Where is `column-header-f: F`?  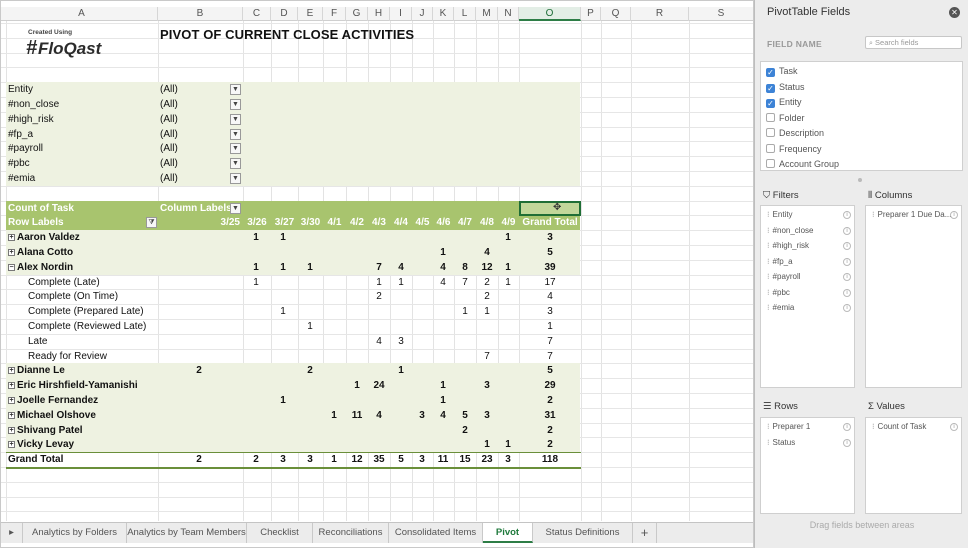 column-header-f: F is located at coordinates (334, 14).